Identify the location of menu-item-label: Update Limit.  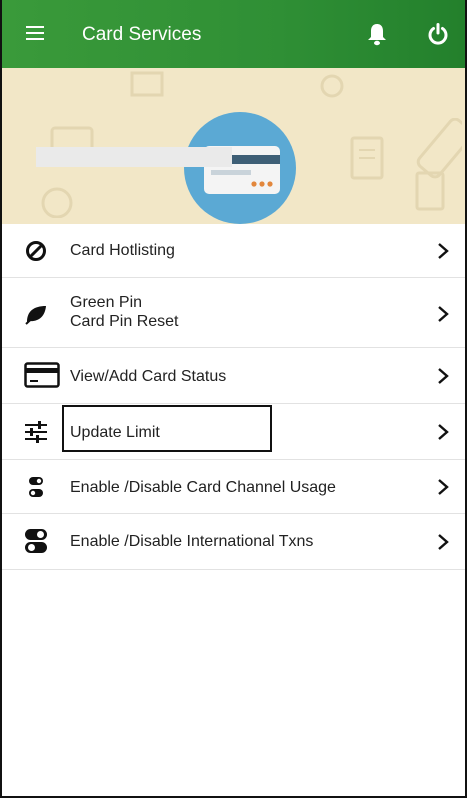
(115, 432).